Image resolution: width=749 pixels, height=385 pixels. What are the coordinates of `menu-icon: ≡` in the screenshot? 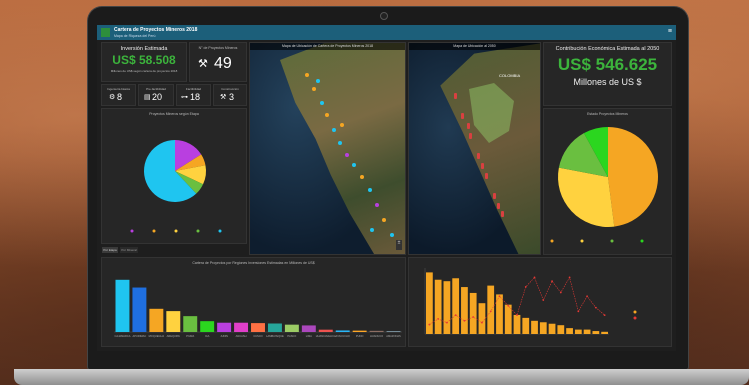 It's located at (670, 31).